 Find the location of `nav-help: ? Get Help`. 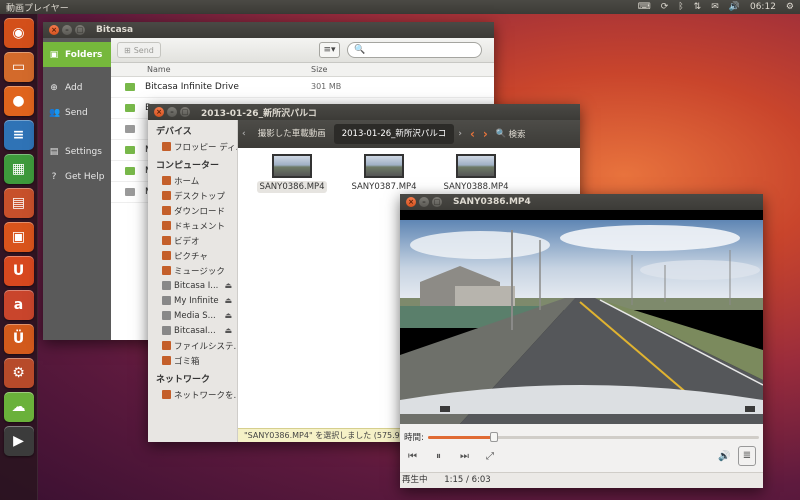

nav-help: ? Get Help is located at coordinates (77, 176).